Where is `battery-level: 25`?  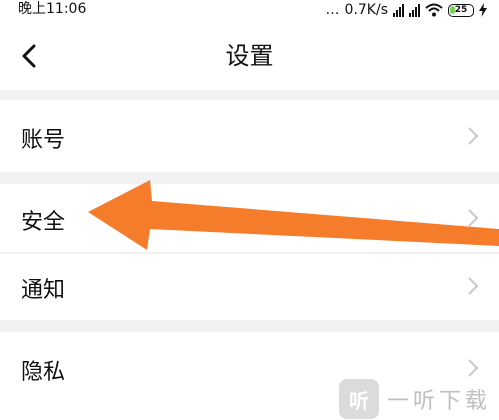 battery-level: 25 is located at coordinates (461, 9).